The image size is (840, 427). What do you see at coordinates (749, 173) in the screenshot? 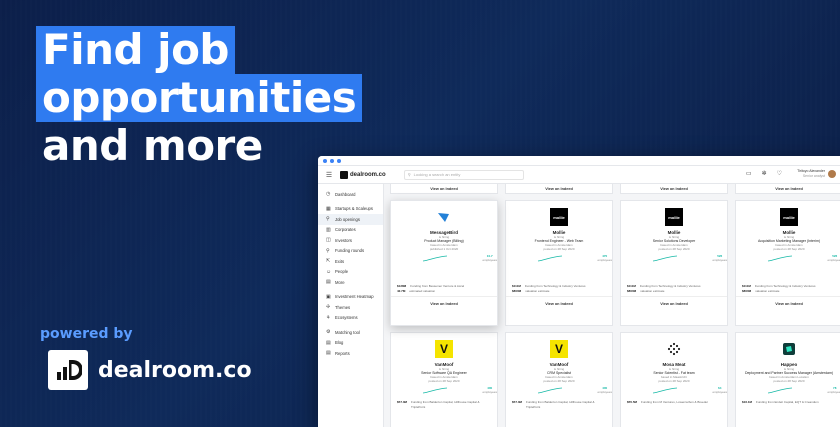
I see `monitor-icon: ▭` at bounding box center [749, 173].